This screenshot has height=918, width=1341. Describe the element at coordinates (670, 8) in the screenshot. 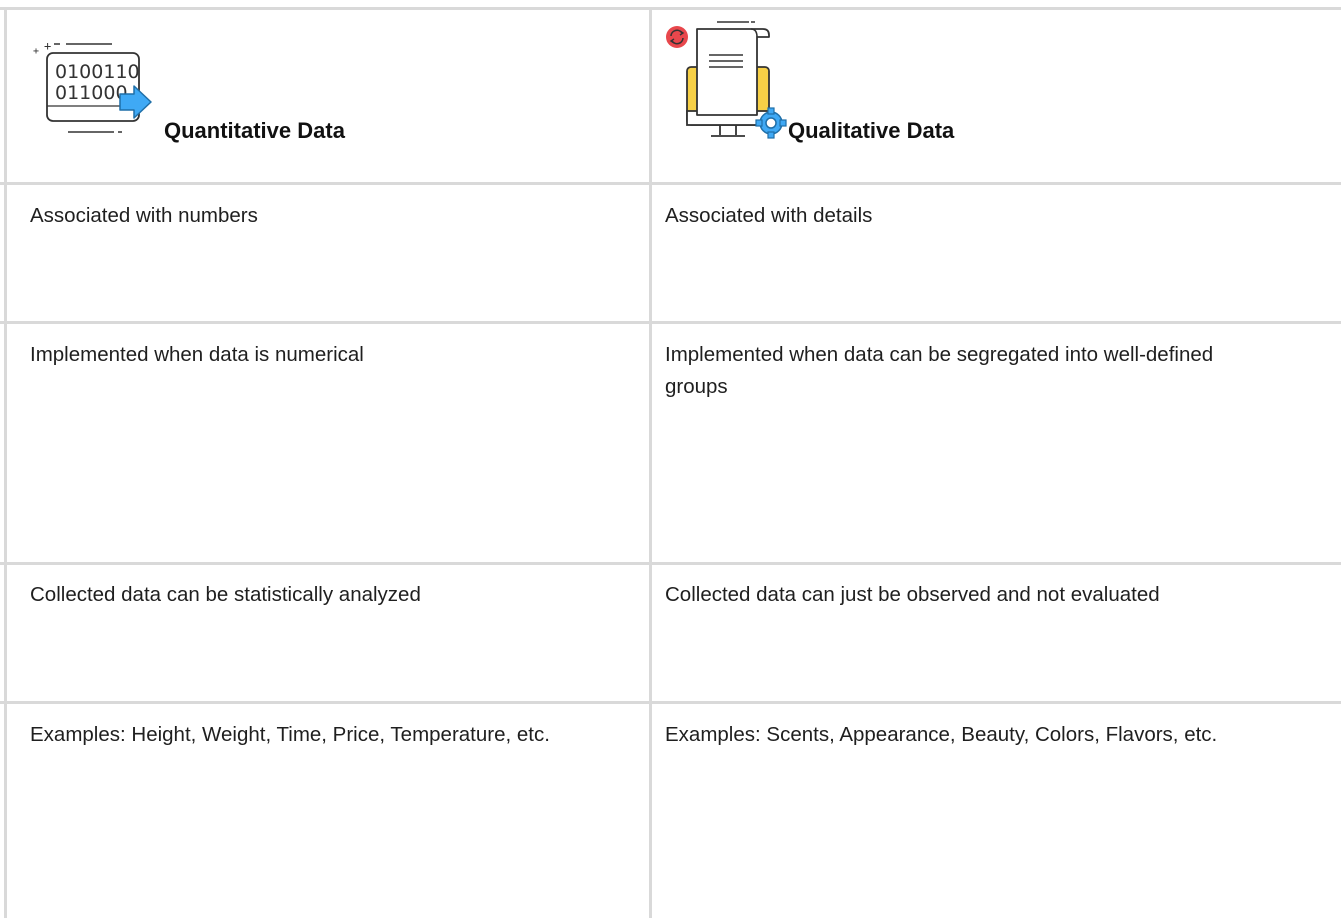

I see `table-border-top` at that location.